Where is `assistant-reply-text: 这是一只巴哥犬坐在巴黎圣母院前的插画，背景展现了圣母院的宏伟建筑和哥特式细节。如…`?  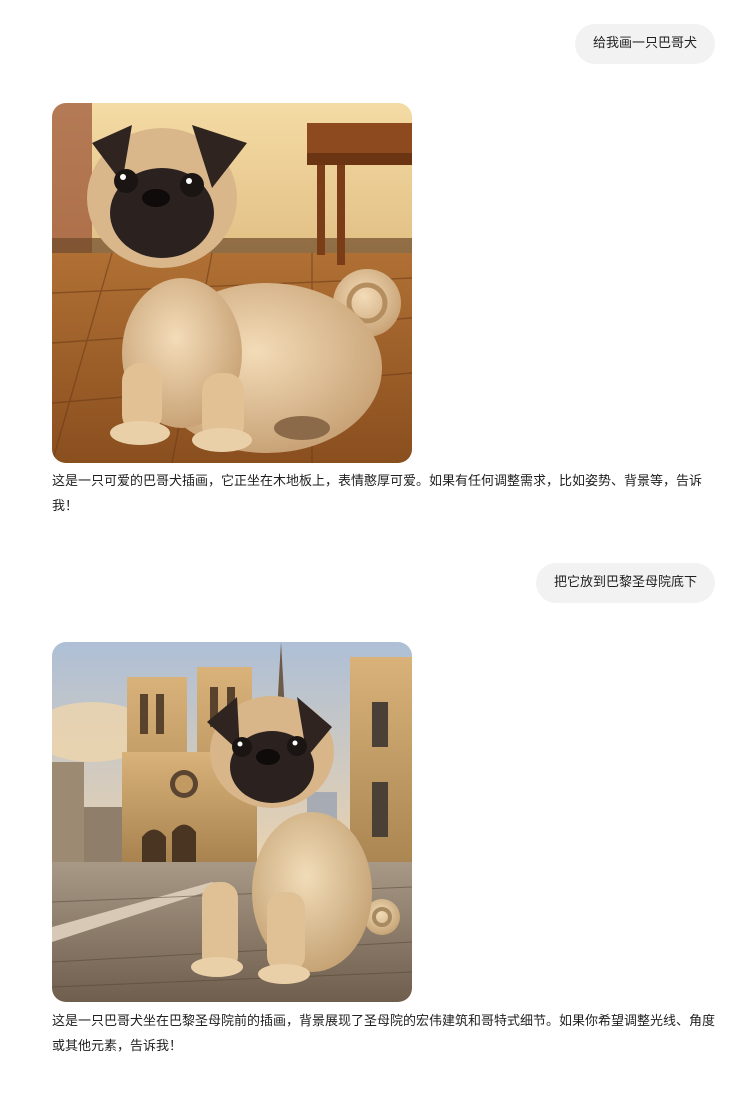 assistant-reply-text: 这是一只巴哥犬坐在巴黎圣母院前的插画，背景展现了圣母院的宏伟建筑和哥特式细节。如… is located at coordinates (384, 1034).